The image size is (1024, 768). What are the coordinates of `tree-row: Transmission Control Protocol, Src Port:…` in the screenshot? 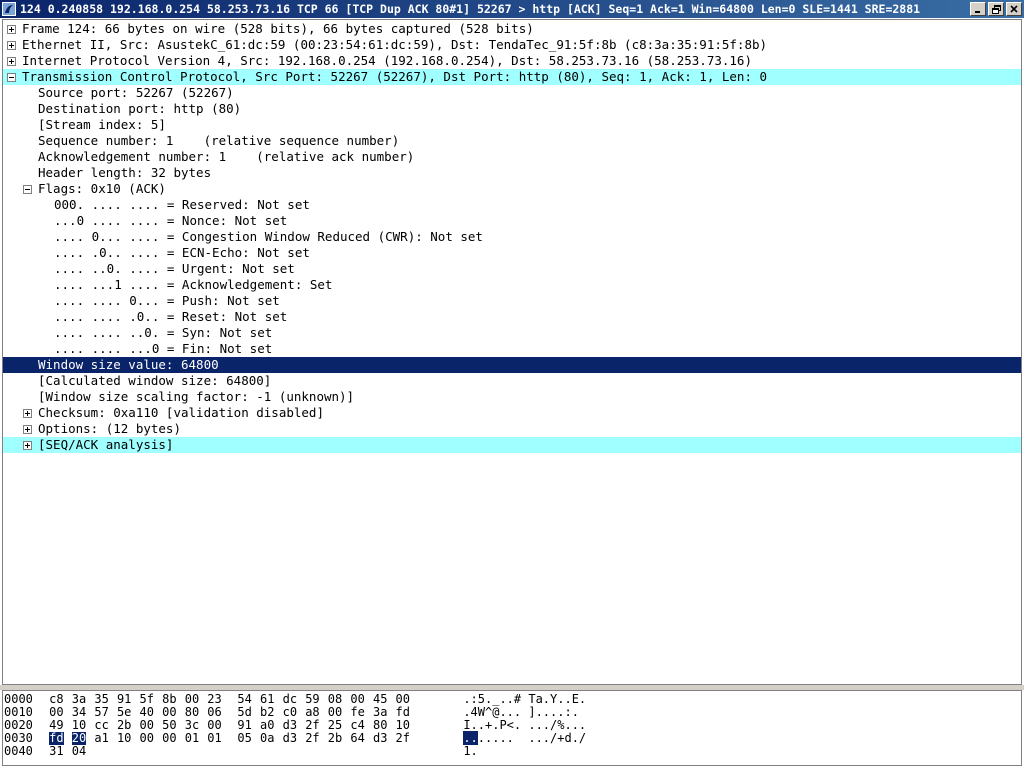 It's located at (512, 77).